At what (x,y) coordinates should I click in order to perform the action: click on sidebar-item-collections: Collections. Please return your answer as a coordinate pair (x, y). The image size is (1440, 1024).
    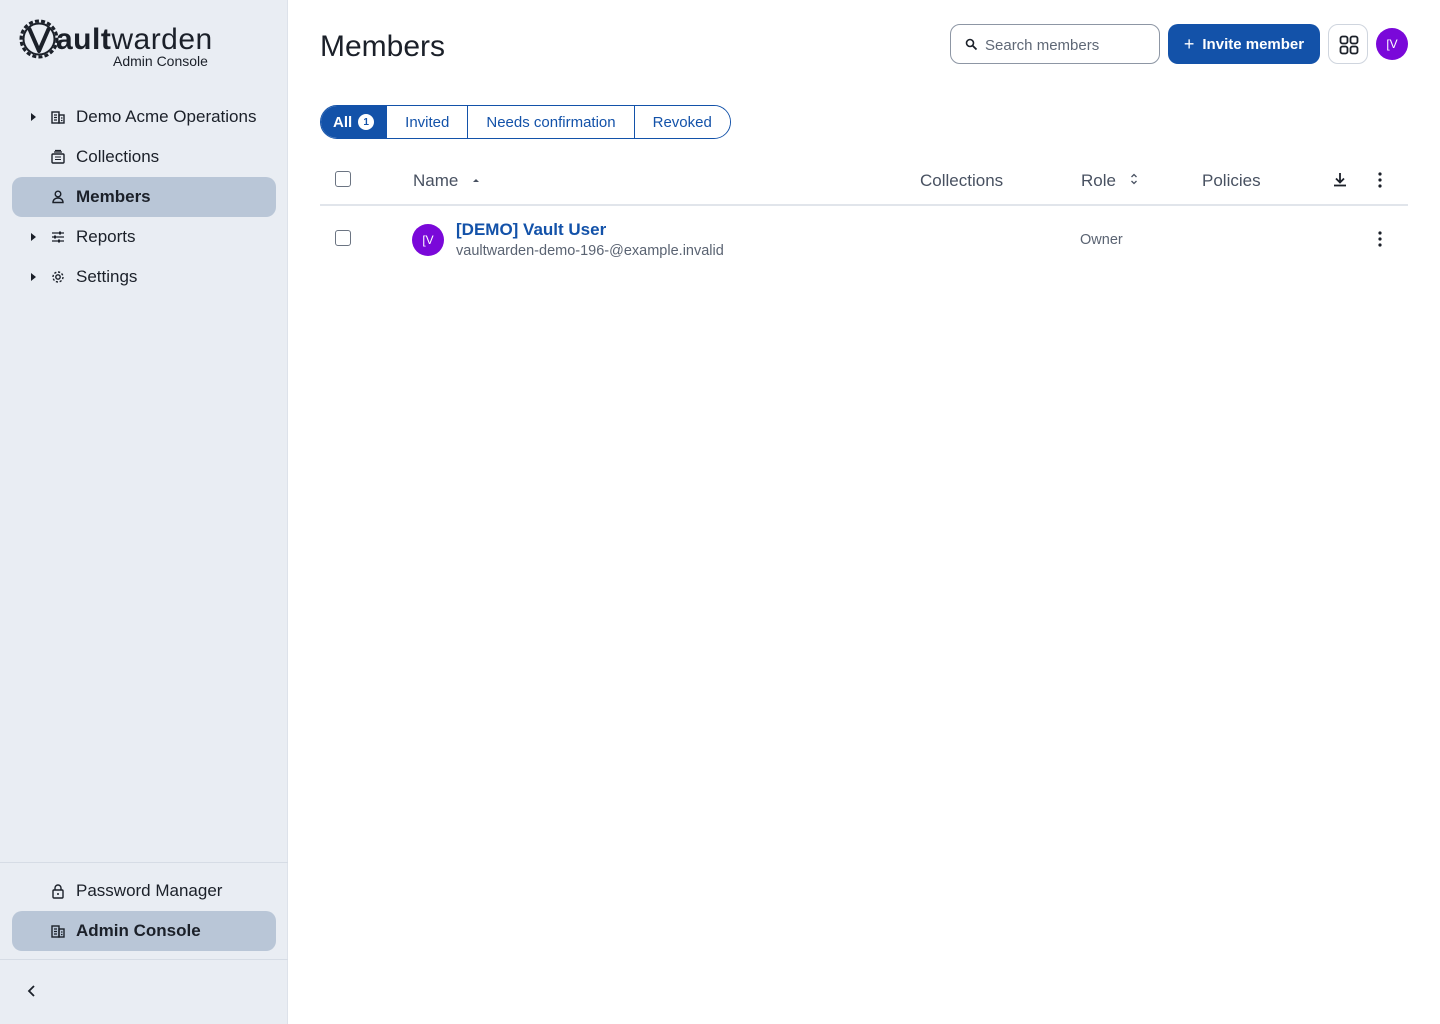
    Looking at the image, I should click on (144, 157).